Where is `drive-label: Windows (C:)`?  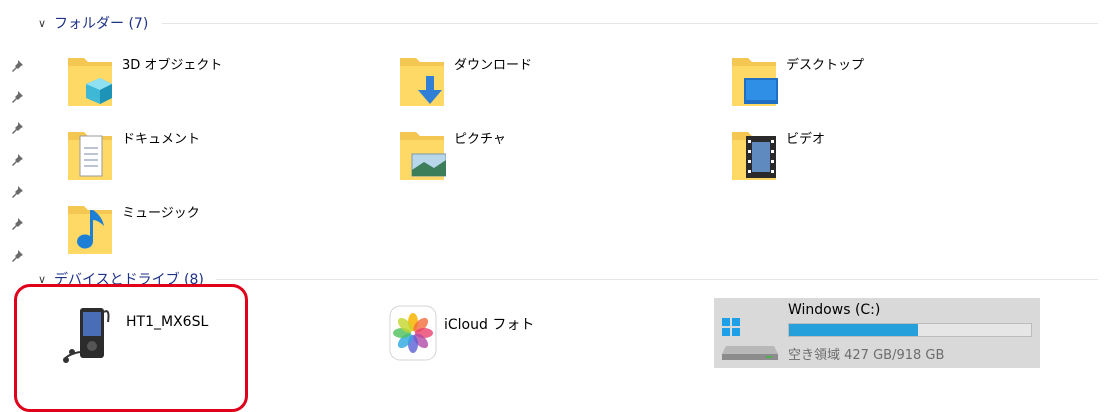
drive-label: Windows (C:) is located at coordinates (834, 310).